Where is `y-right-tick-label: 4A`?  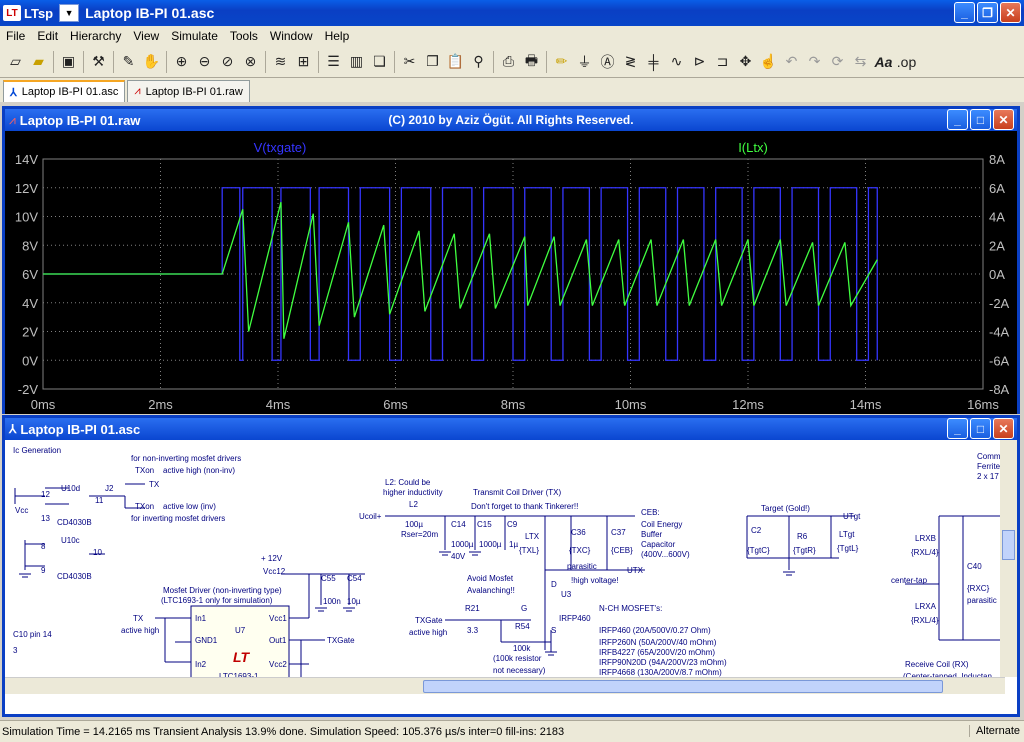
y-right-tick-label: 4A is located at coordinates (997, 217).